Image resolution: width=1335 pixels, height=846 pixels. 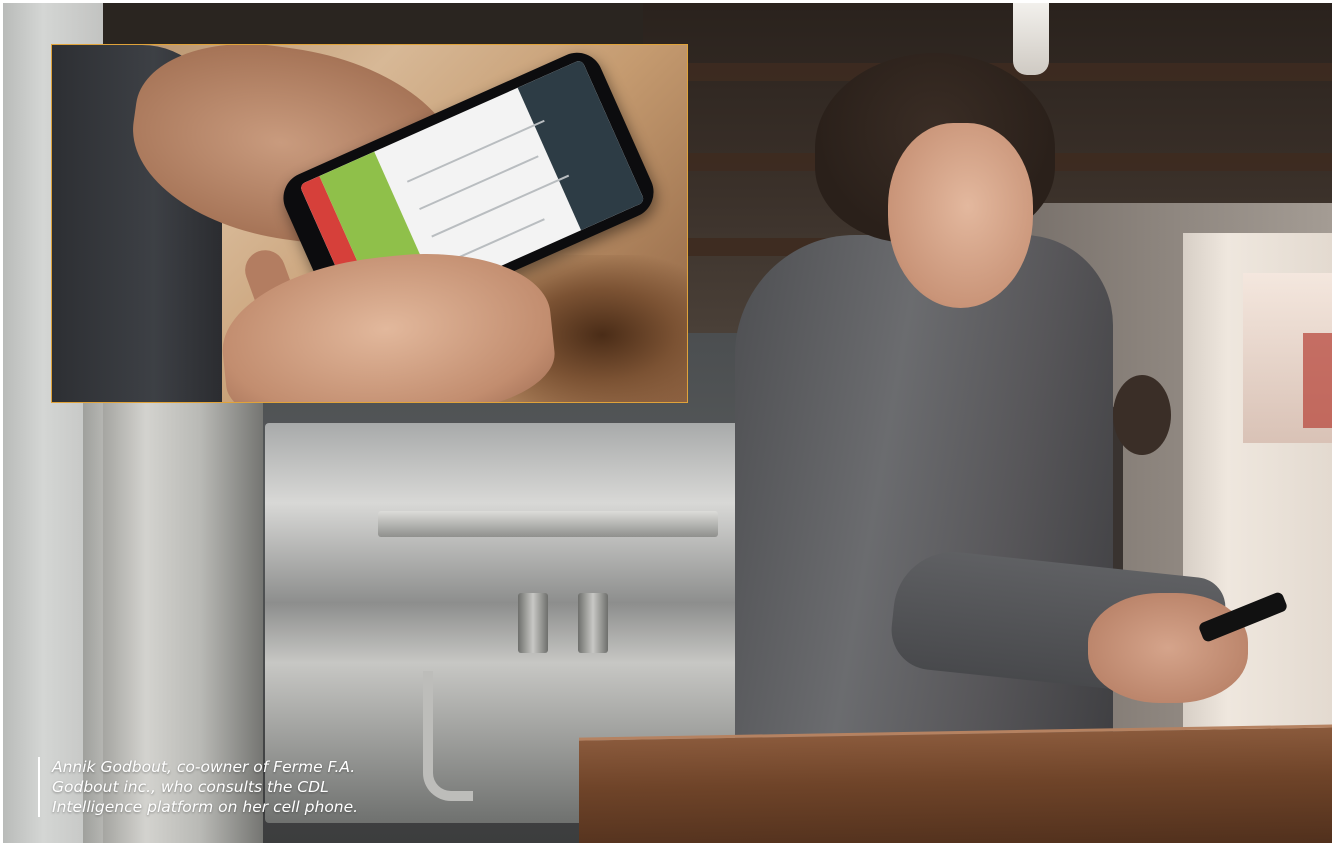 What do you see at coordinates (581, 145) in the screenshot?
I see `app-header` at bounding box center [581, 145].